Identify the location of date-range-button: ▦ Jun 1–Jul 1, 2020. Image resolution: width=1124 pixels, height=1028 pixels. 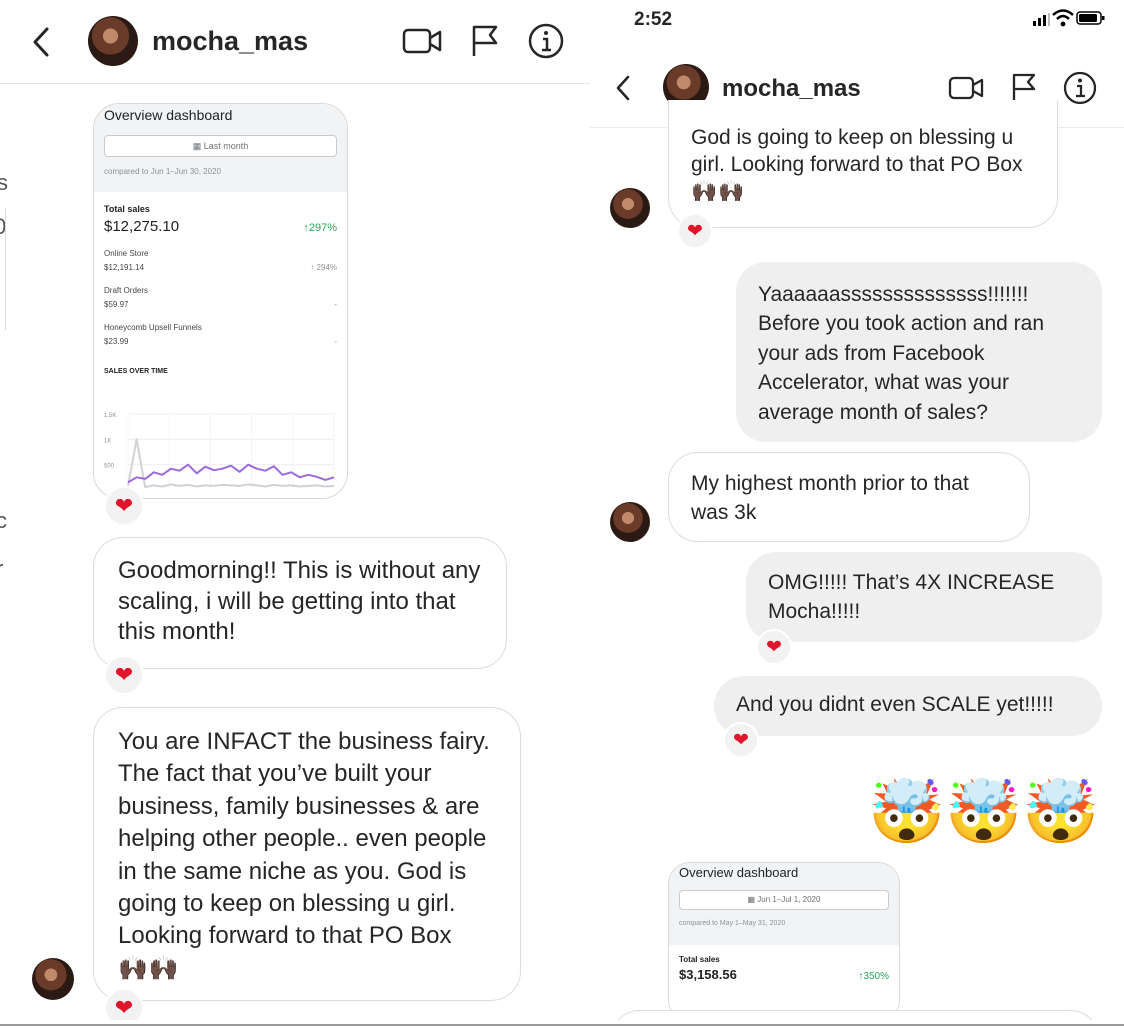
(784, 900).